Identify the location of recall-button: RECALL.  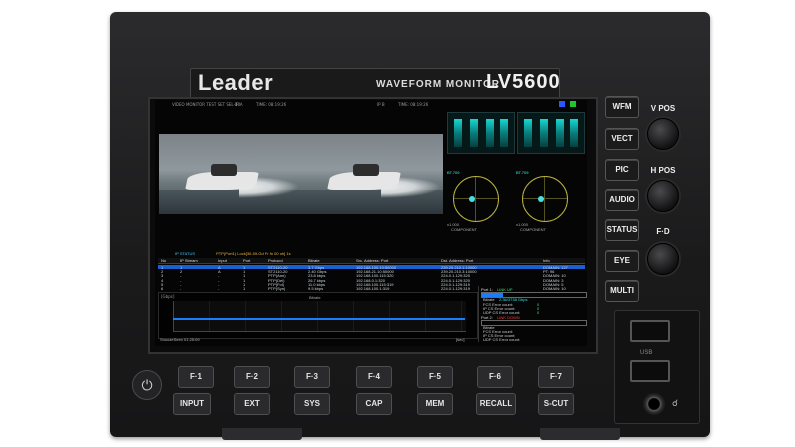
(496, 404).